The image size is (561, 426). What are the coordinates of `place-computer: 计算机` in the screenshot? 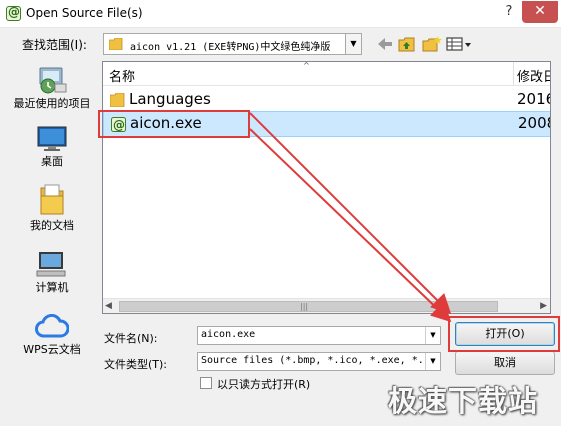 It's located at (52, 272).